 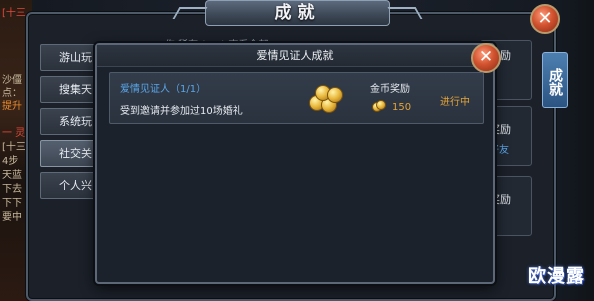 What do you see at coordinates (295, 56) in the screenshot?
I see `popup-title: 爱情见证人成就` at bounding box center [295, 56].